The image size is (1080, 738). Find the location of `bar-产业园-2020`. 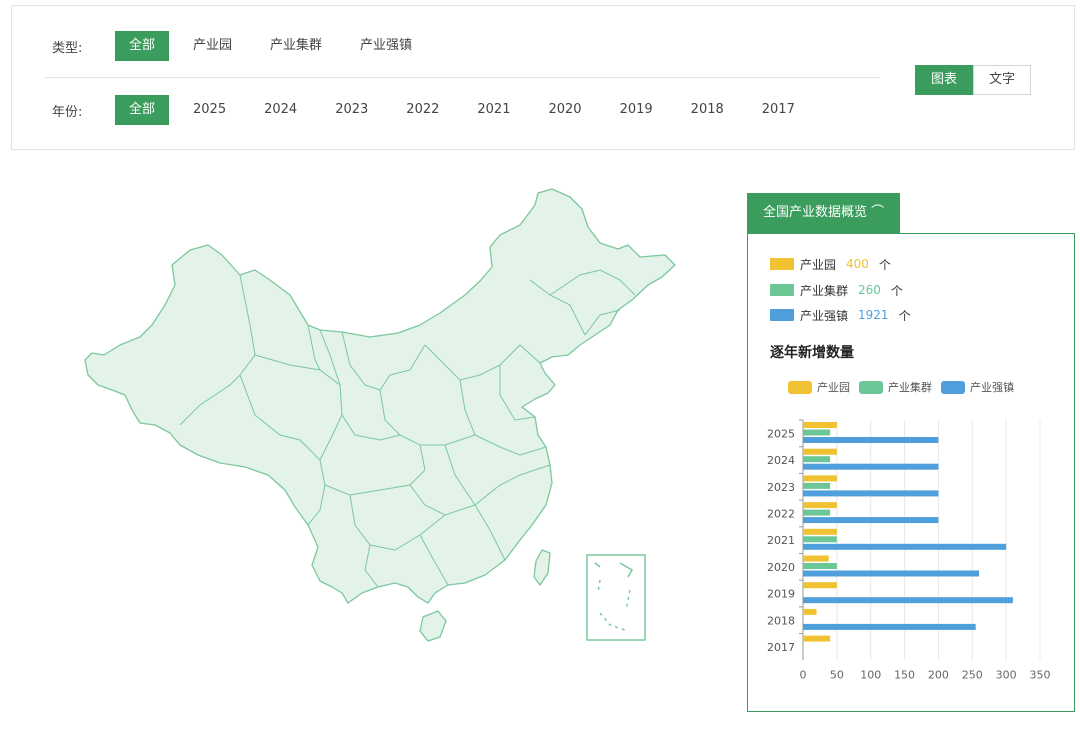

bar-产业园-2020 is located at coordinates (816, 558).